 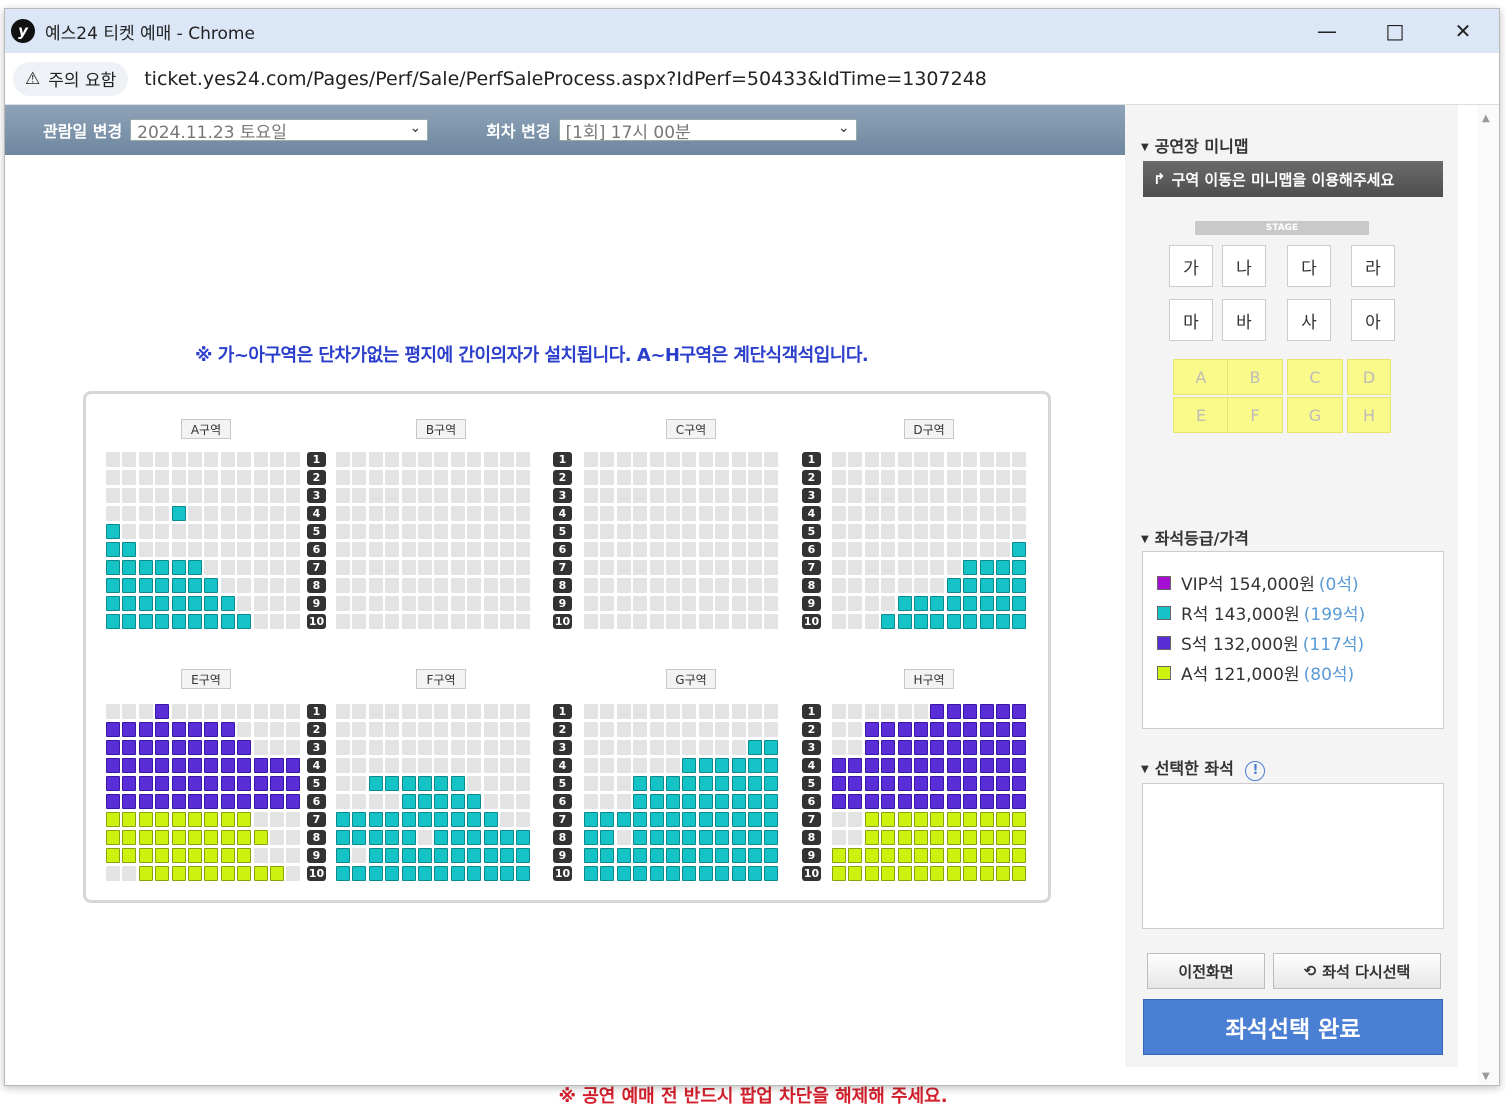 I want to click on security-chip: ⚠ 주의 요함, so click(x=71, y=78).